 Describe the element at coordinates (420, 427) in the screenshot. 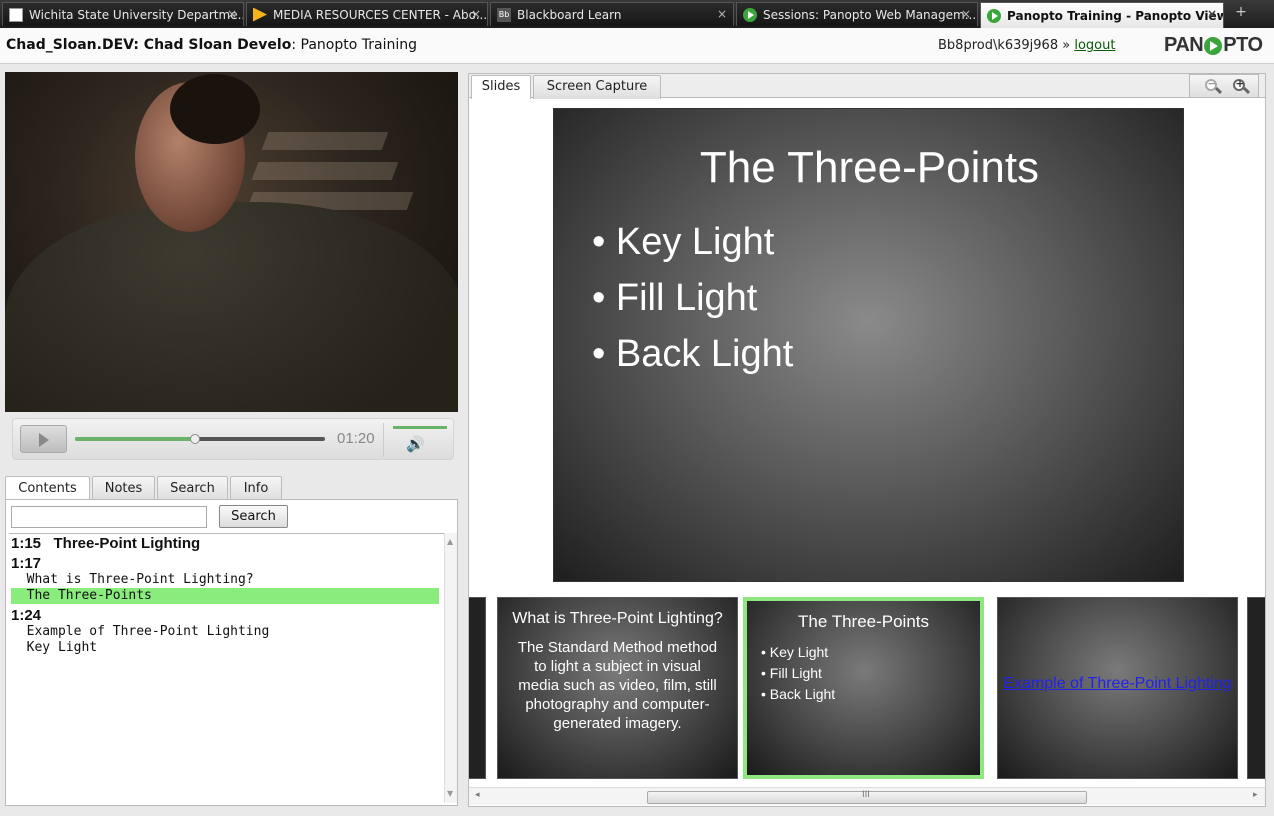

I see `volume-slider` at that location.